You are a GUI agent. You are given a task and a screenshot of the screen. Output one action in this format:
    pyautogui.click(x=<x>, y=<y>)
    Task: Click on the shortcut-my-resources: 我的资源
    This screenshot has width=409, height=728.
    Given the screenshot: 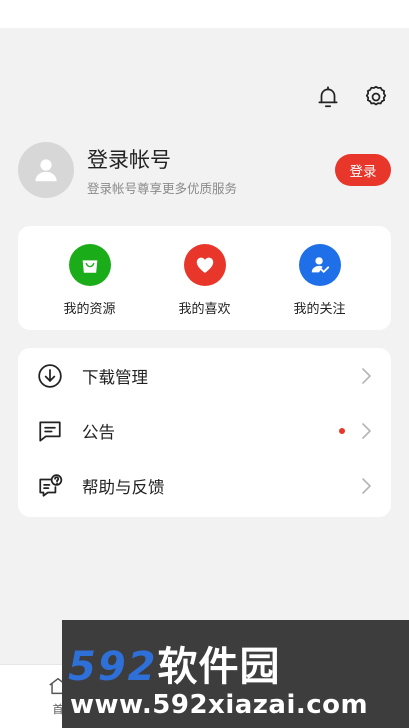 What is the action you would take?
    pyautogui.click(x=90, y=271)
    